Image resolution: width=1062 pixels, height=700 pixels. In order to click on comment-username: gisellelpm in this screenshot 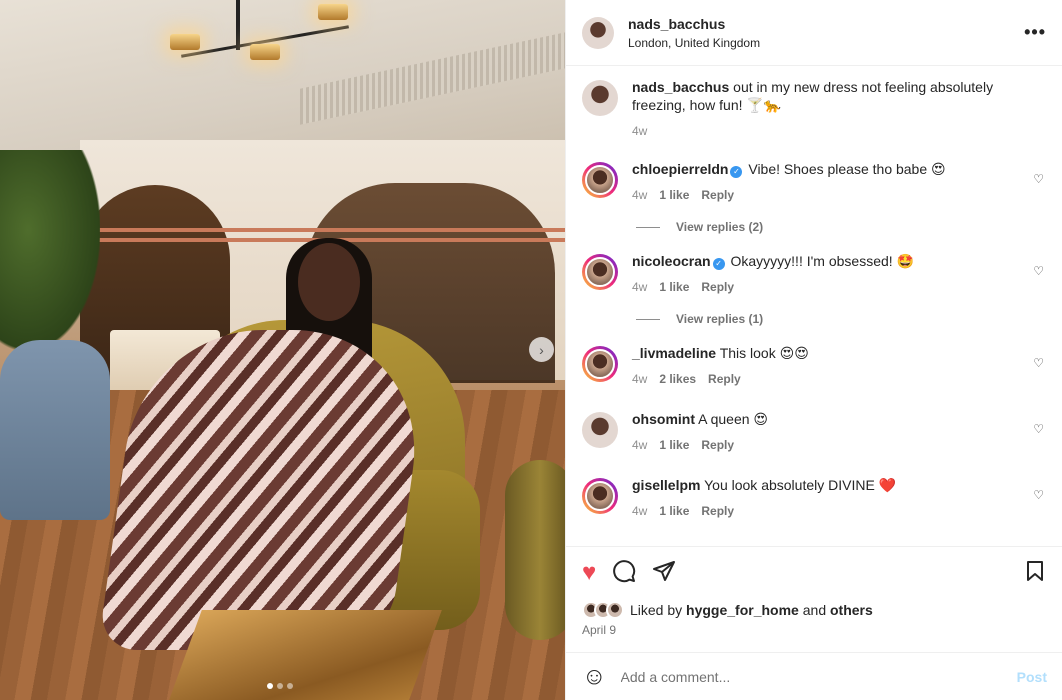, I will do `click(666, 485)`.